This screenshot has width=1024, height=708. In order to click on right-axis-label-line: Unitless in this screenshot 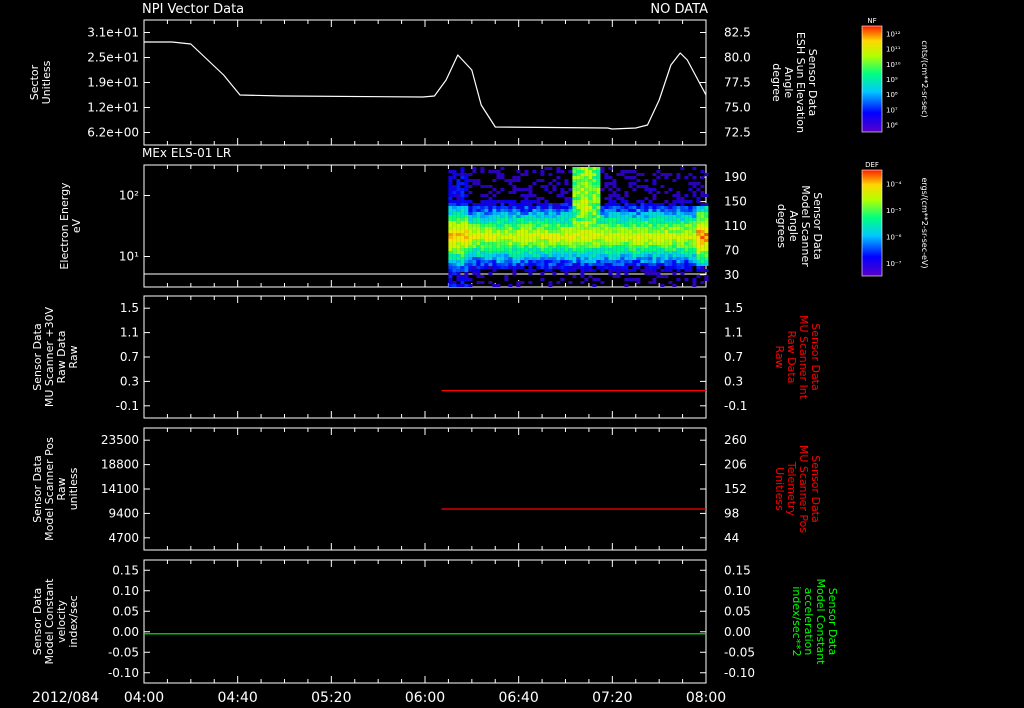, I will do `click(779, 489)`.